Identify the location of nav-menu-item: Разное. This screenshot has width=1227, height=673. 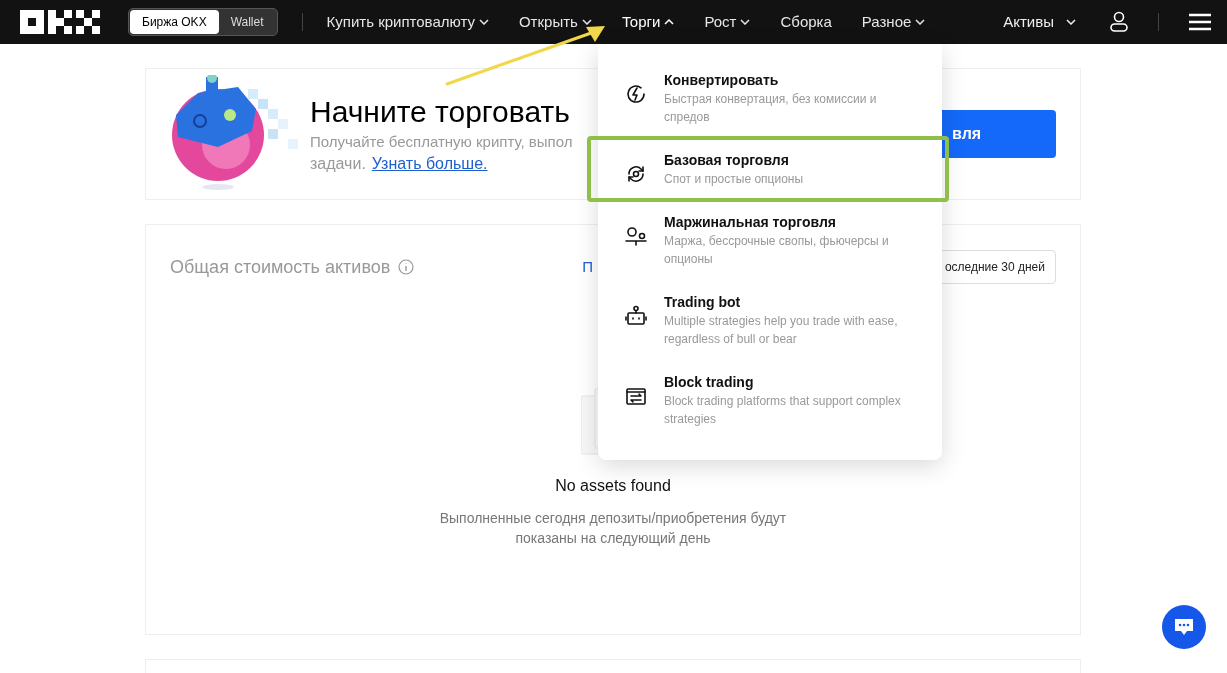
(893, 22).